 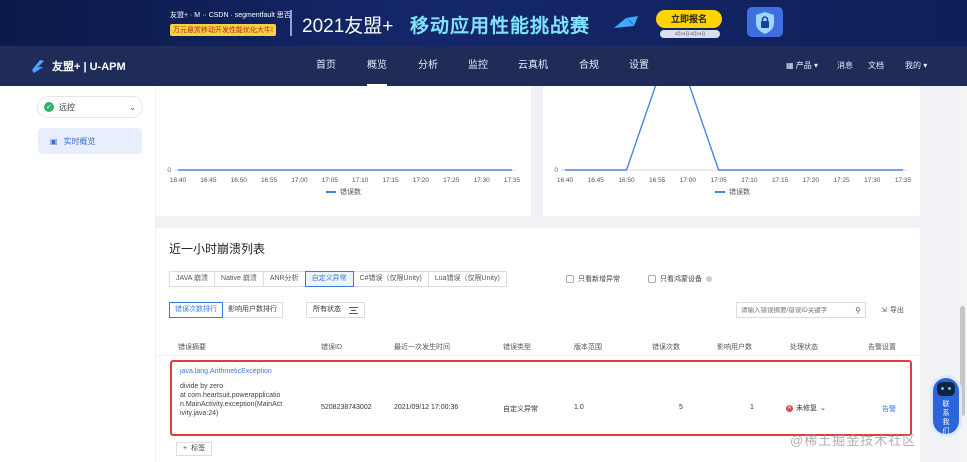 What do you see at coordinates (346, 407) in the screenshot?
I see `cell-error-id: 5208238743002` at bounding box center [346, 407].